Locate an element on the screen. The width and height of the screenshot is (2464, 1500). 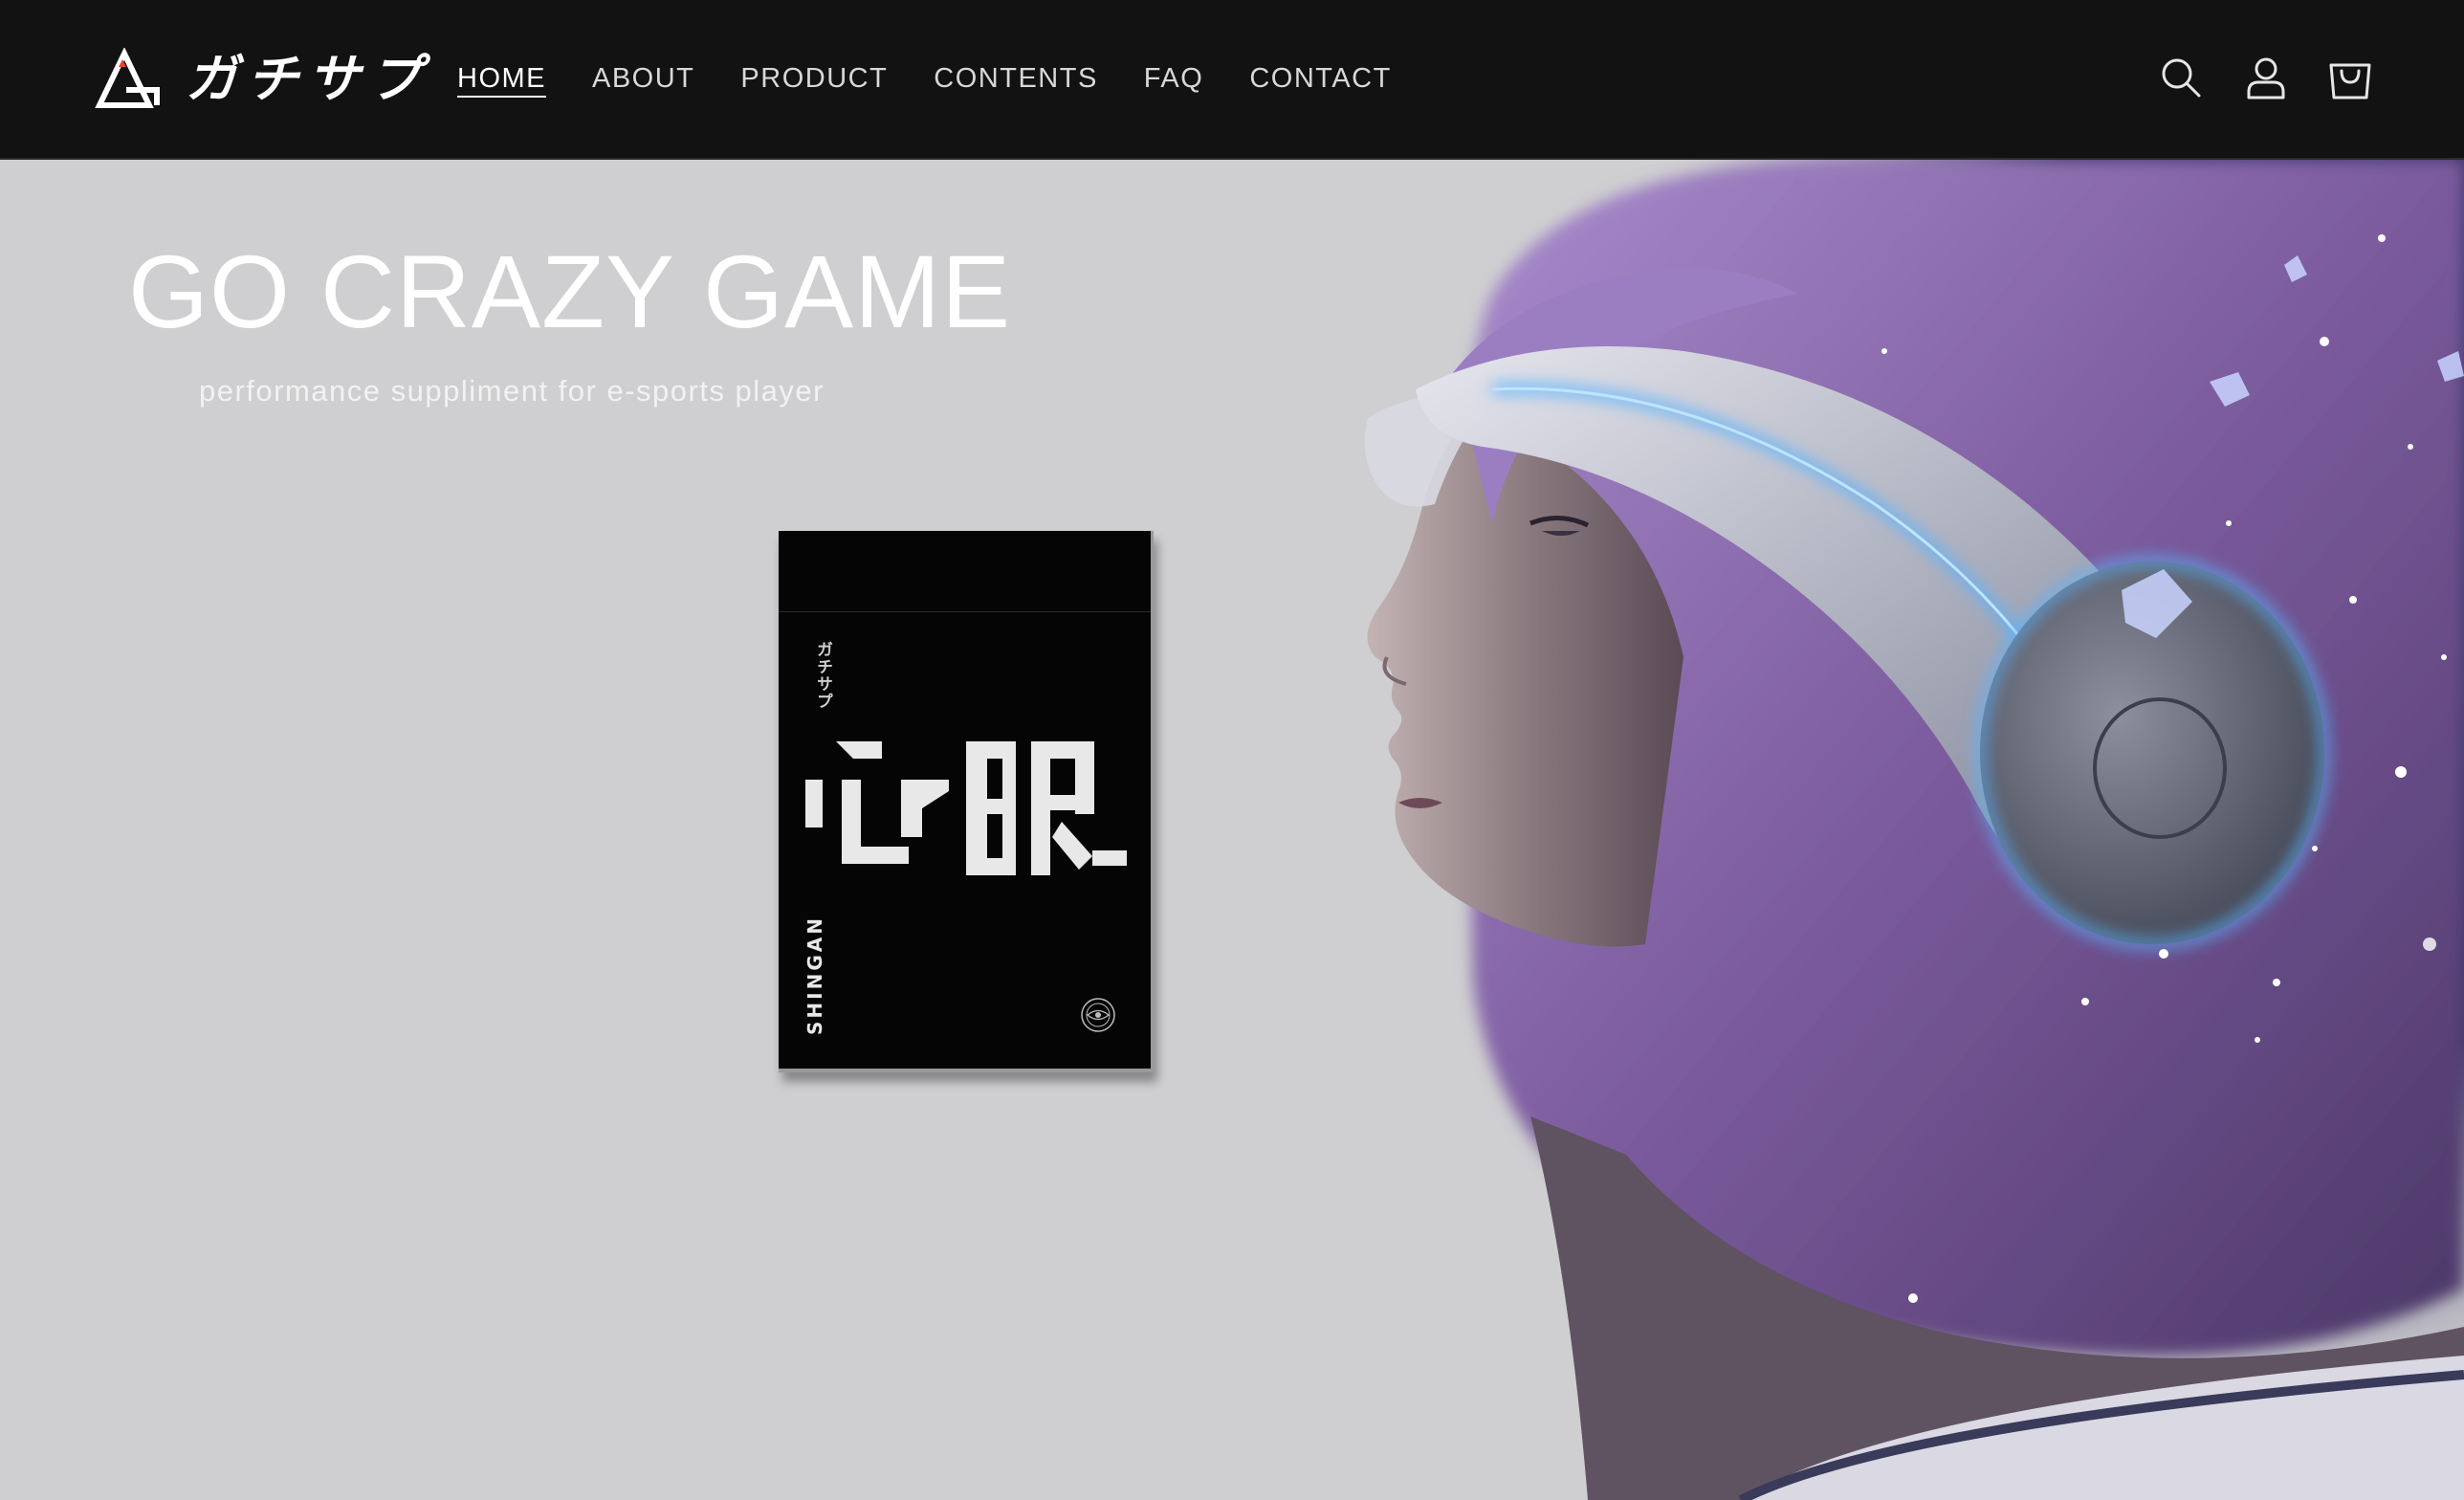
product-package: ガチサプ SHINGAN is located at coordinates (966, 801).